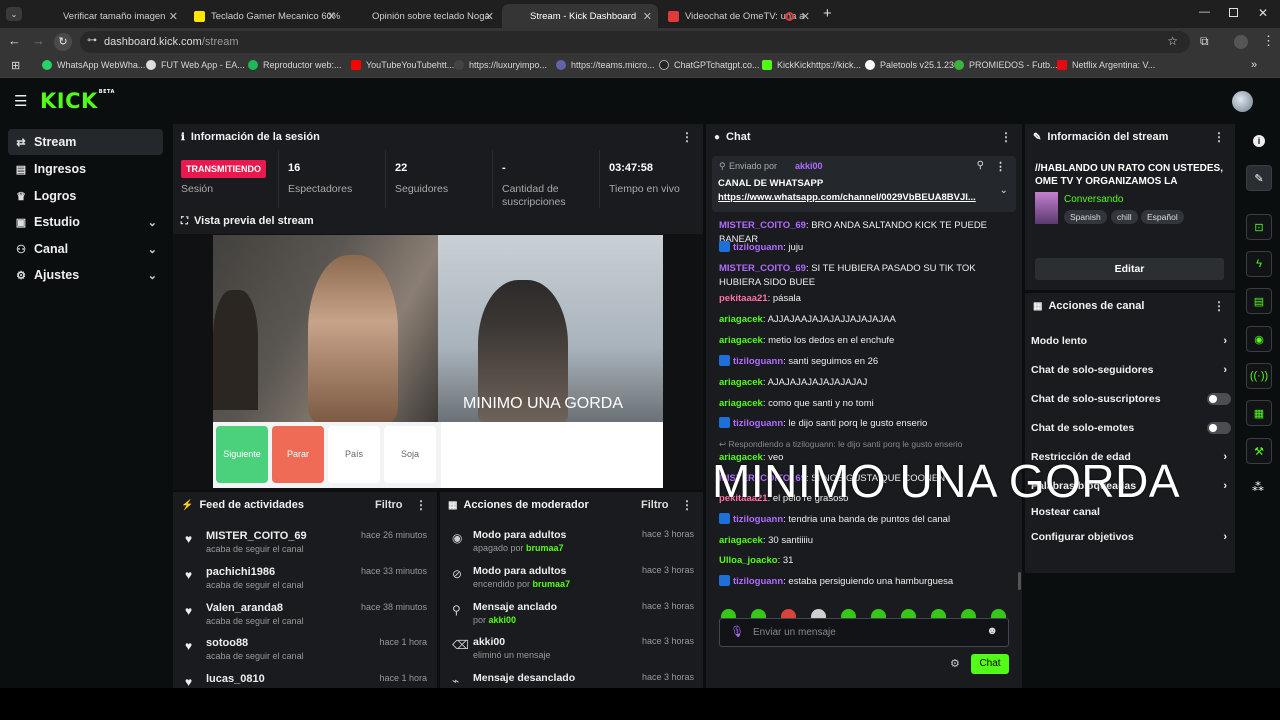 The image size is (1280, 720). Describe the element at coordinates (809, 166) in the screenshot. I see `pinned-user: akki00` at that location.